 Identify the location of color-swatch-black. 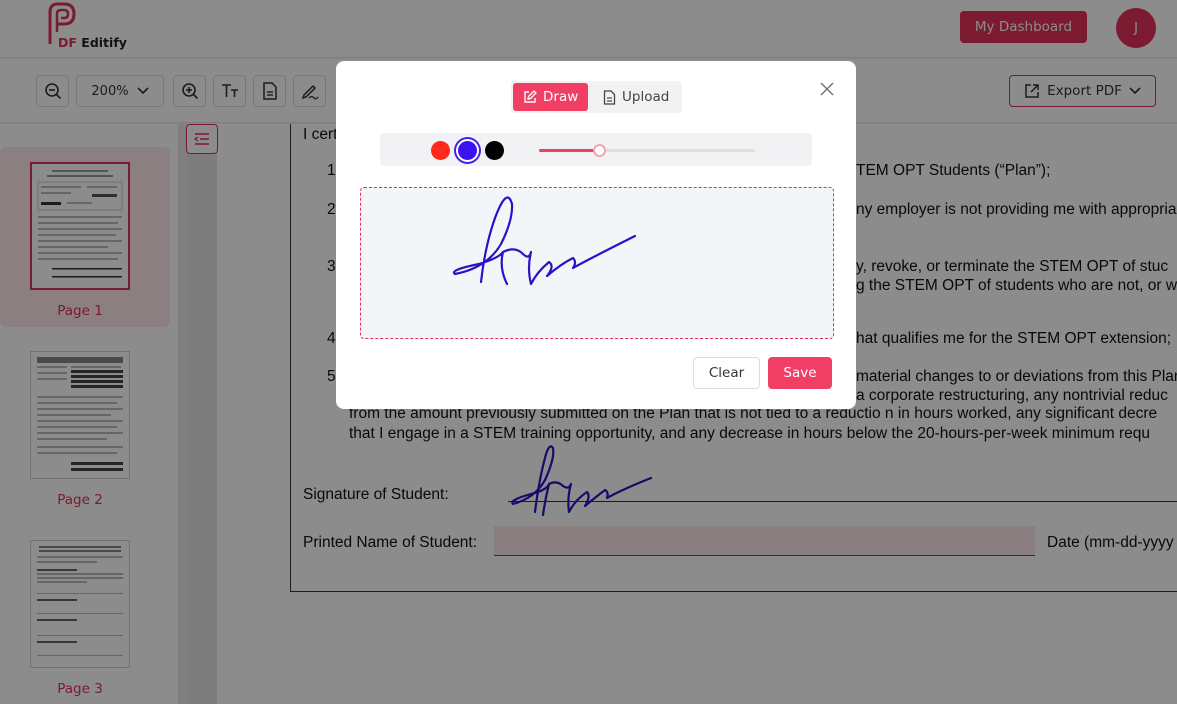
(494, 150).